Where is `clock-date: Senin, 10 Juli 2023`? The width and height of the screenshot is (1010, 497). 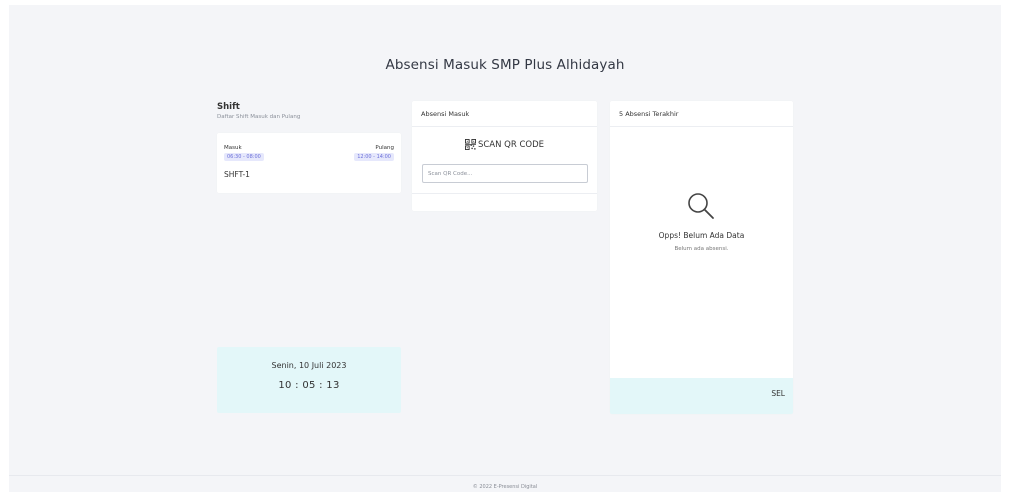
clock-date: Senin, 10 Juli 2023 is located at coordinates (309, 365).